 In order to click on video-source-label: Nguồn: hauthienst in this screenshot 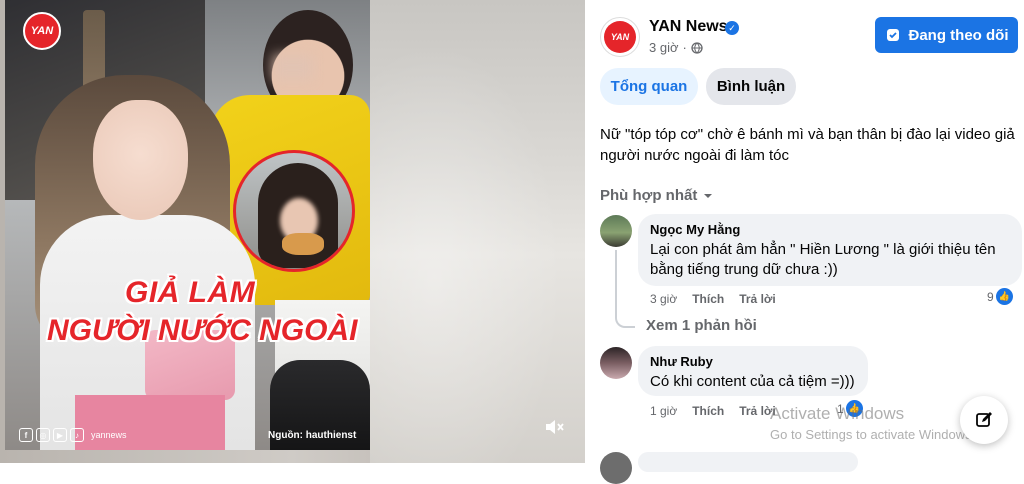, I will do `click(312, 435)`.